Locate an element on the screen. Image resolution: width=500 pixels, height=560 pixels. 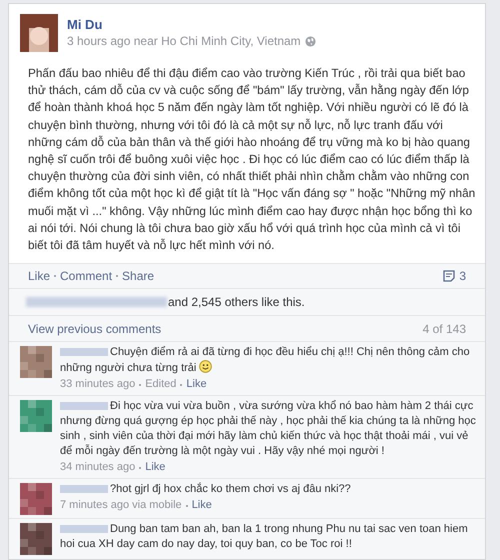
author-name: Mi Du is located at coordinates (191, 24).